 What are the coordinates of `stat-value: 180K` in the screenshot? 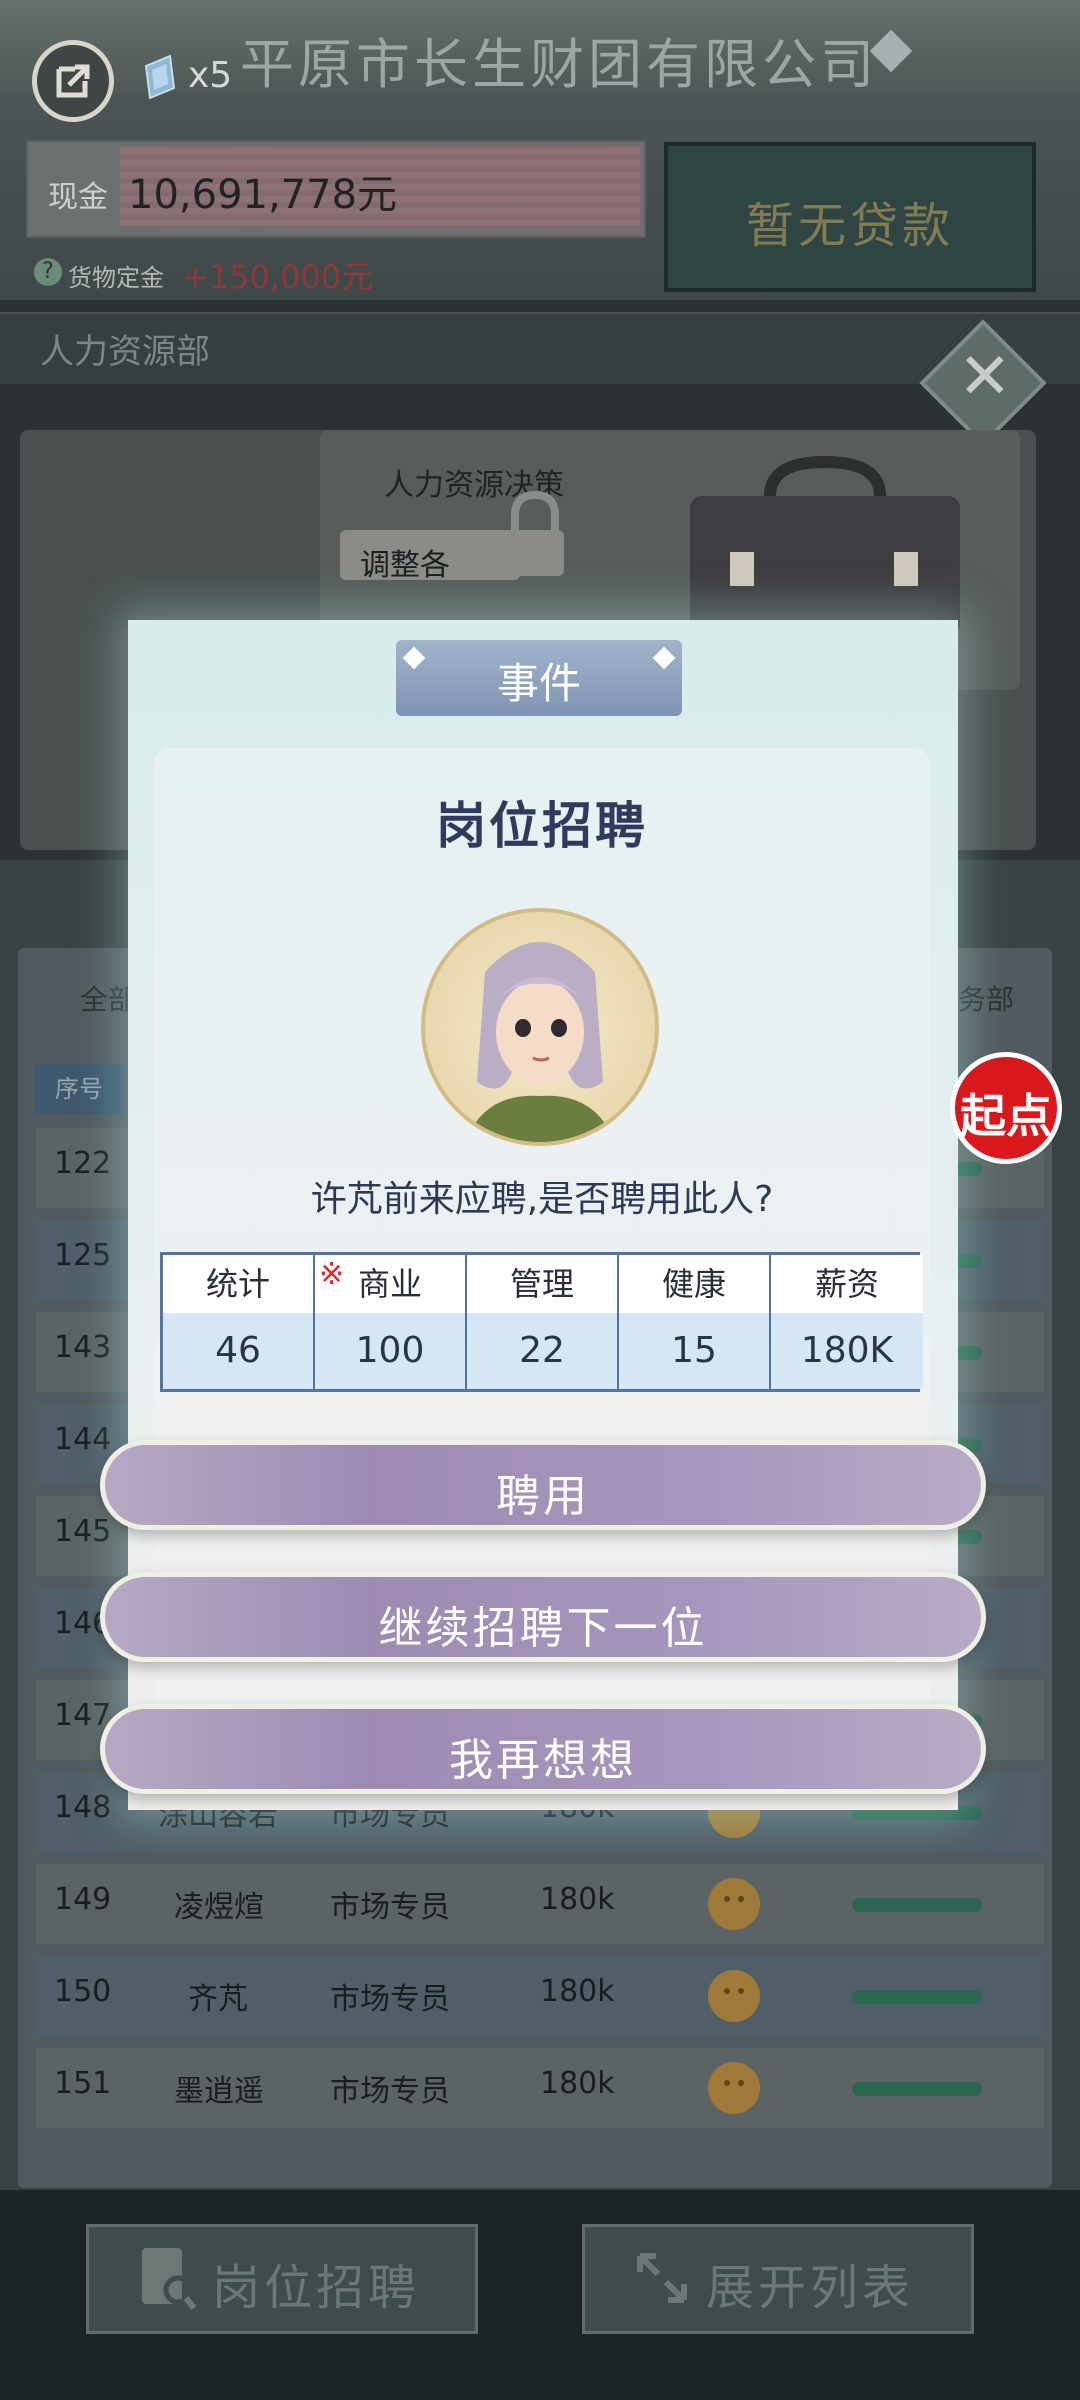 It's located at (847, 1351).